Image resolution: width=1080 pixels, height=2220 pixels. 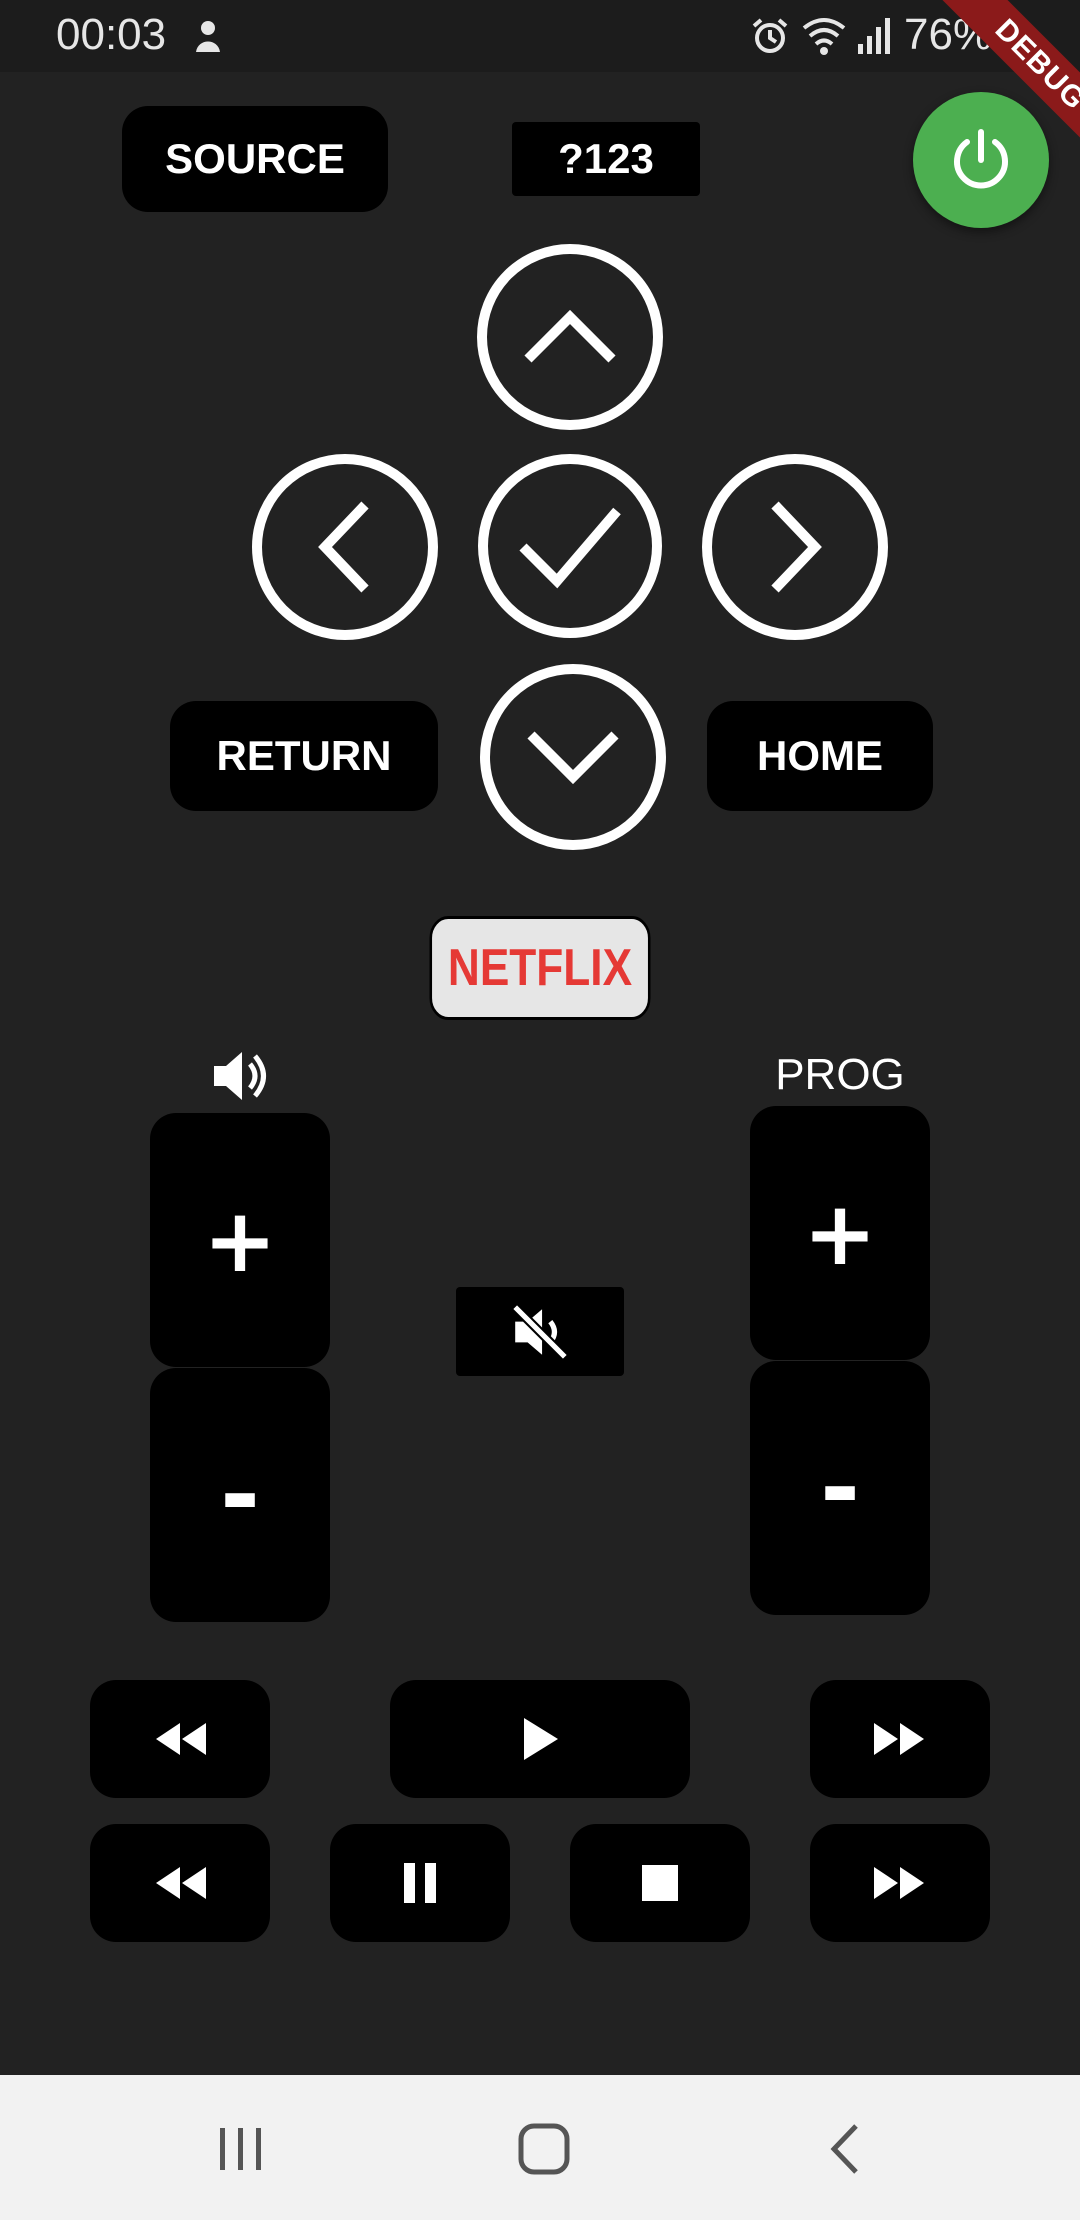 I want to click on power-icon, so click(x=981, y=159).